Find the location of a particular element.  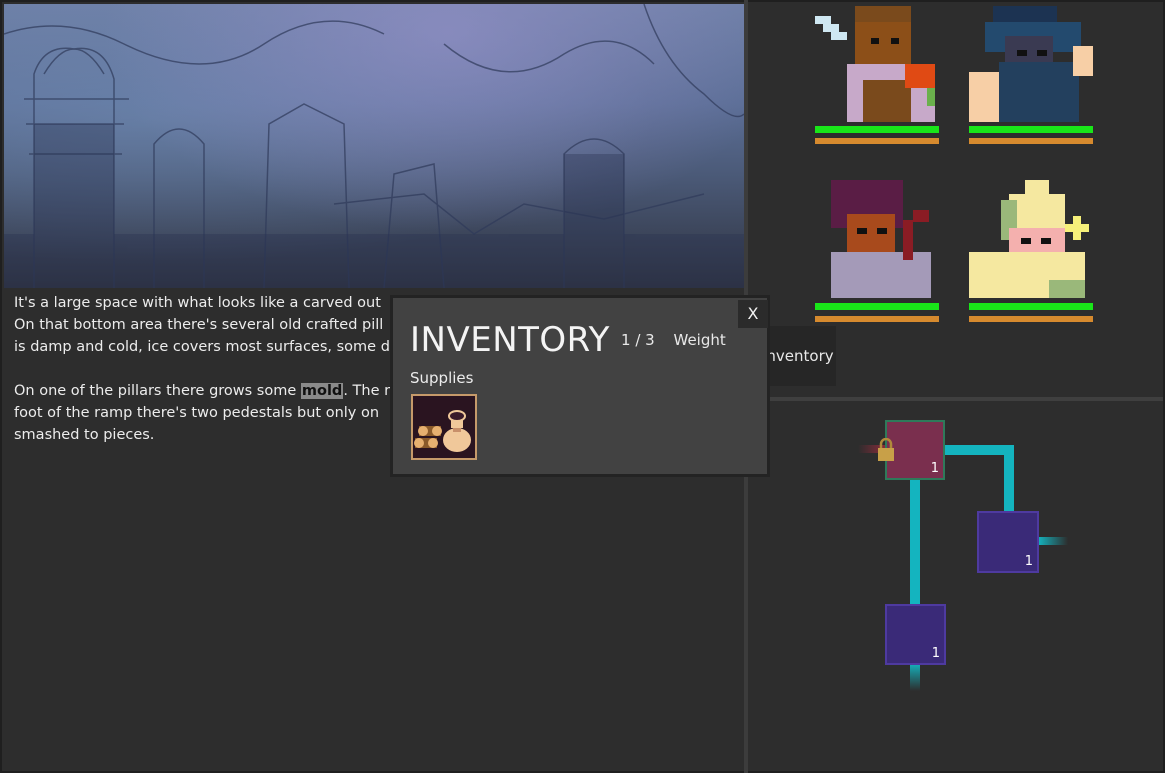

corridor-east-v is located at coordinates (1009, 479).